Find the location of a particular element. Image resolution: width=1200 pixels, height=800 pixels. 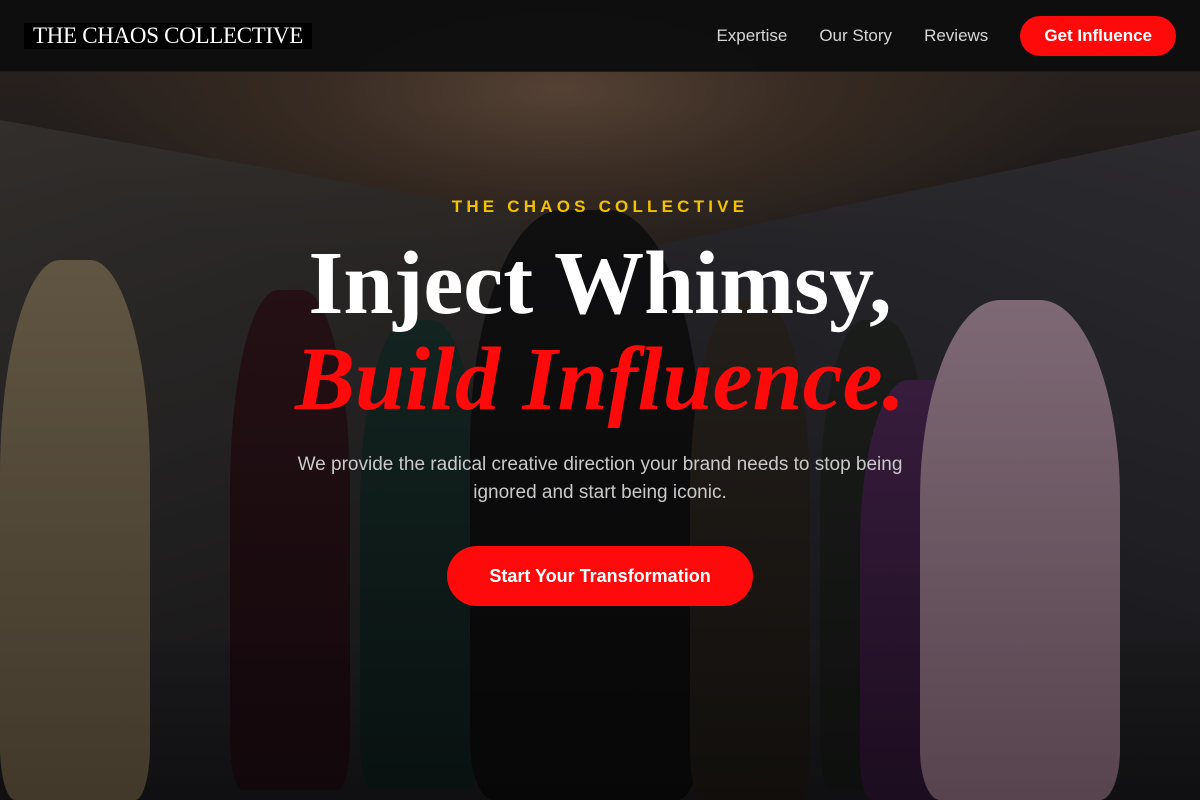

start-transformation-button: Start Your Transformation is located at coordinates (600, 576).